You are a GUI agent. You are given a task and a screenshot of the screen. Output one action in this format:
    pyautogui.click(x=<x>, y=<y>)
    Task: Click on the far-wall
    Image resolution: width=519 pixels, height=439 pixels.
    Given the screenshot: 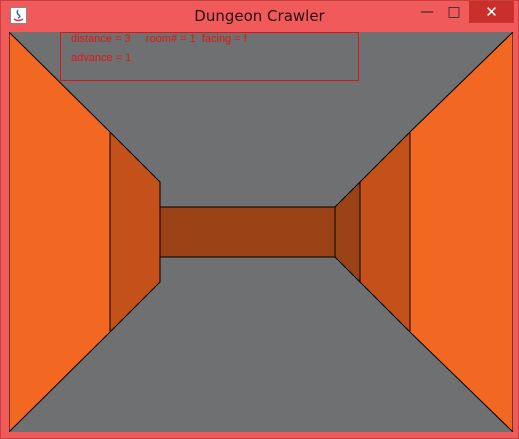 What is the action you would take?
    pyautogui.click(x=247, y=232)
    